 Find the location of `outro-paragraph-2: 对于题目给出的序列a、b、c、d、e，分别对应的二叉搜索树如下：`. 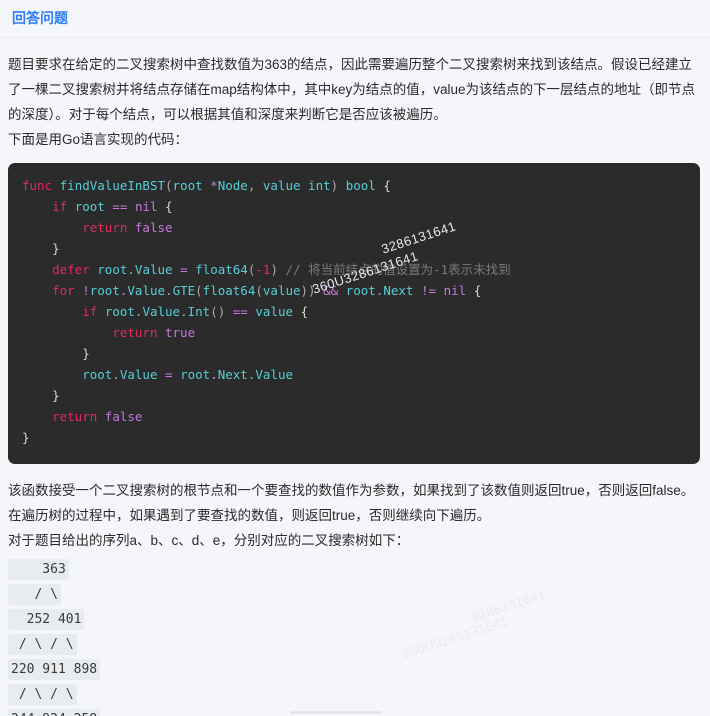

outro-paragraph-2: 对于题目给出的序列a、b、c、d、e，分别对应的二叉搜索树如下： is located at coordinates (209, 540).